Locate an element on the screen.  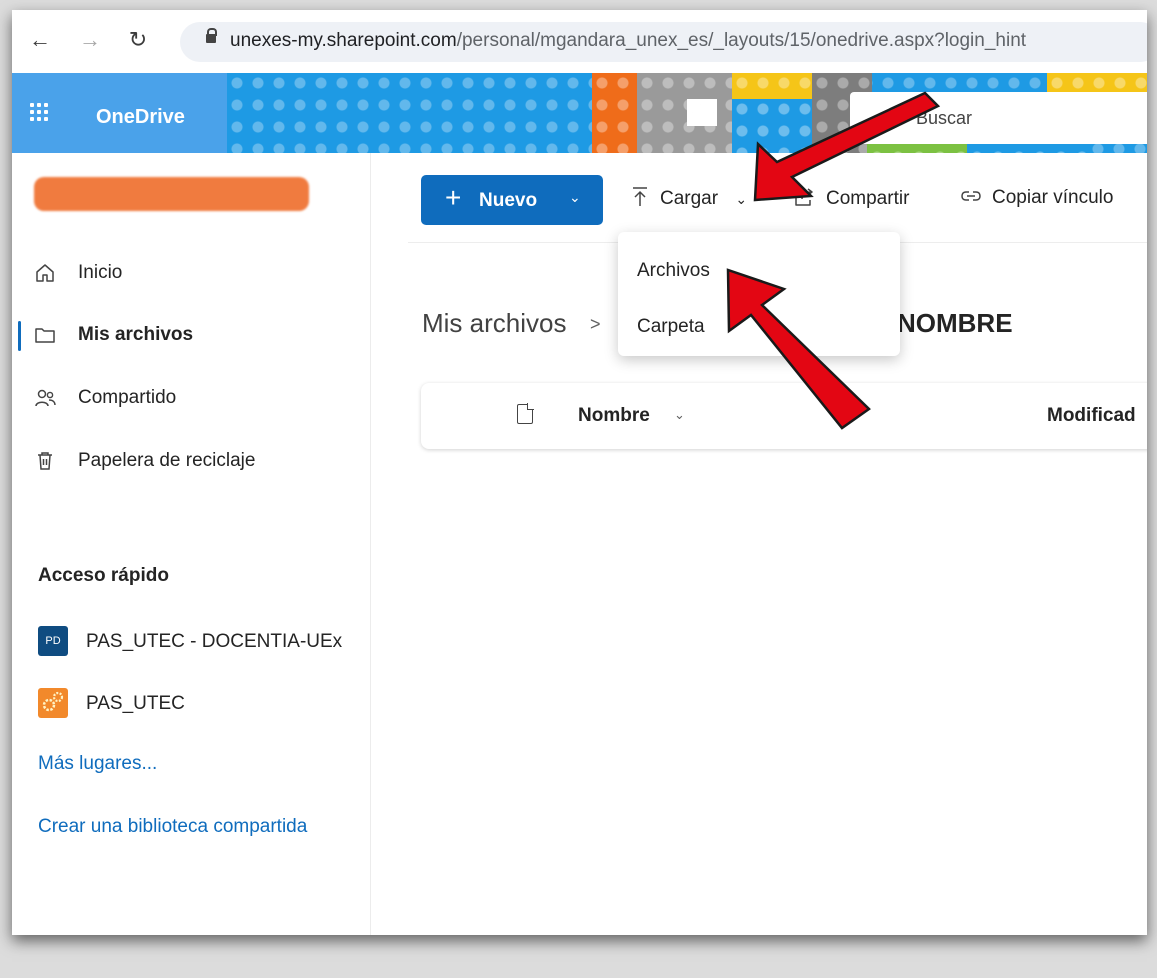
annotation-arrows is located at coordinates (833, 260).